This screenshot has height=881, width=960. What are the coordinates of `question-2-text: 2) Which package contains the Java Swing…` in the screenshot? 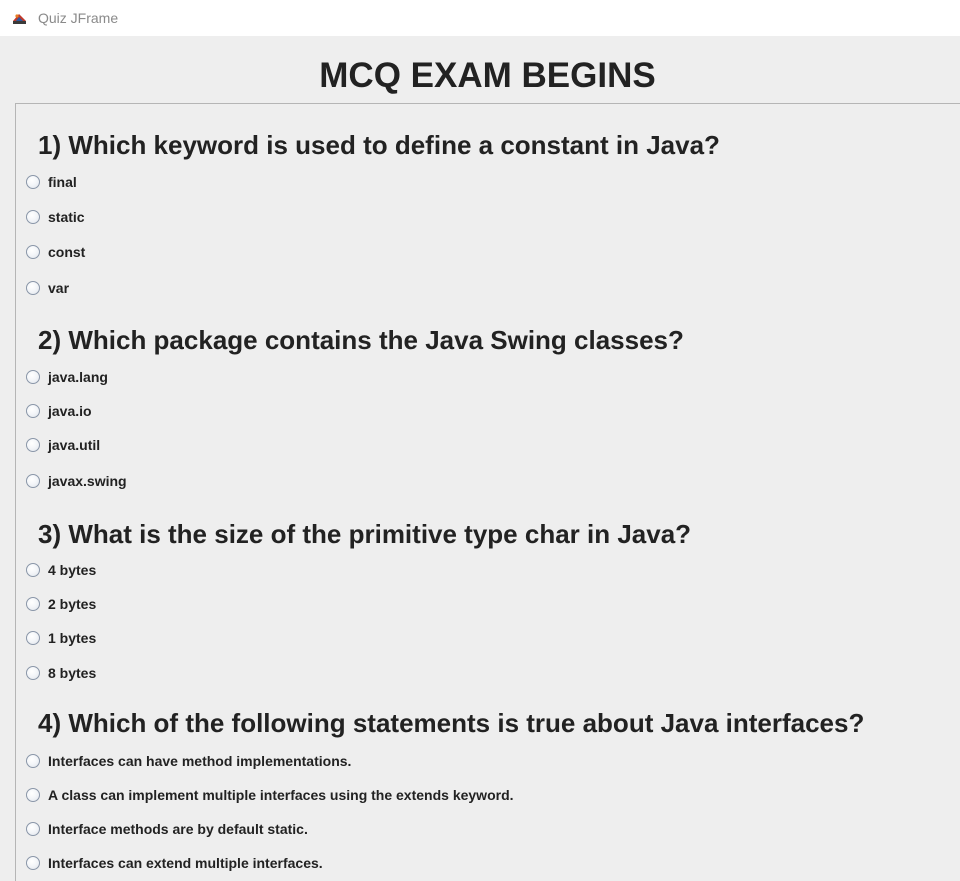 It's located at (361, 340).